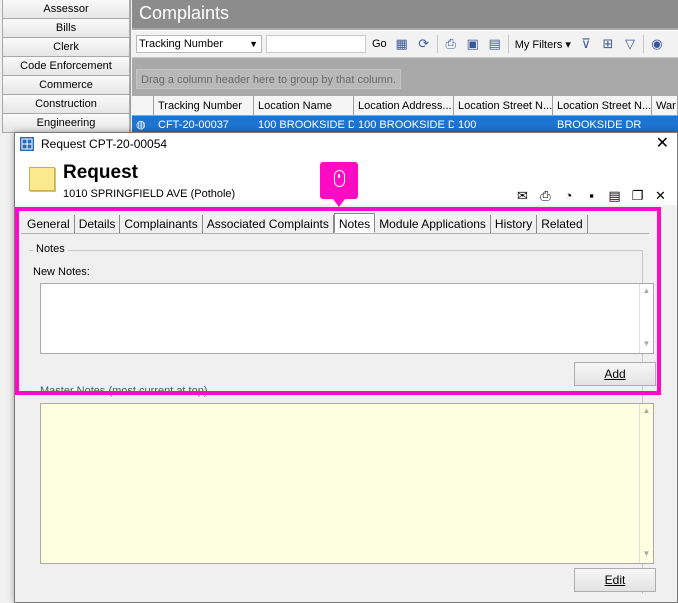 The image size is (678, 603). What do you see at coordinates (339, 178) in the screenshot?
I see `mouse-icon` at bounding box center [339, 178].